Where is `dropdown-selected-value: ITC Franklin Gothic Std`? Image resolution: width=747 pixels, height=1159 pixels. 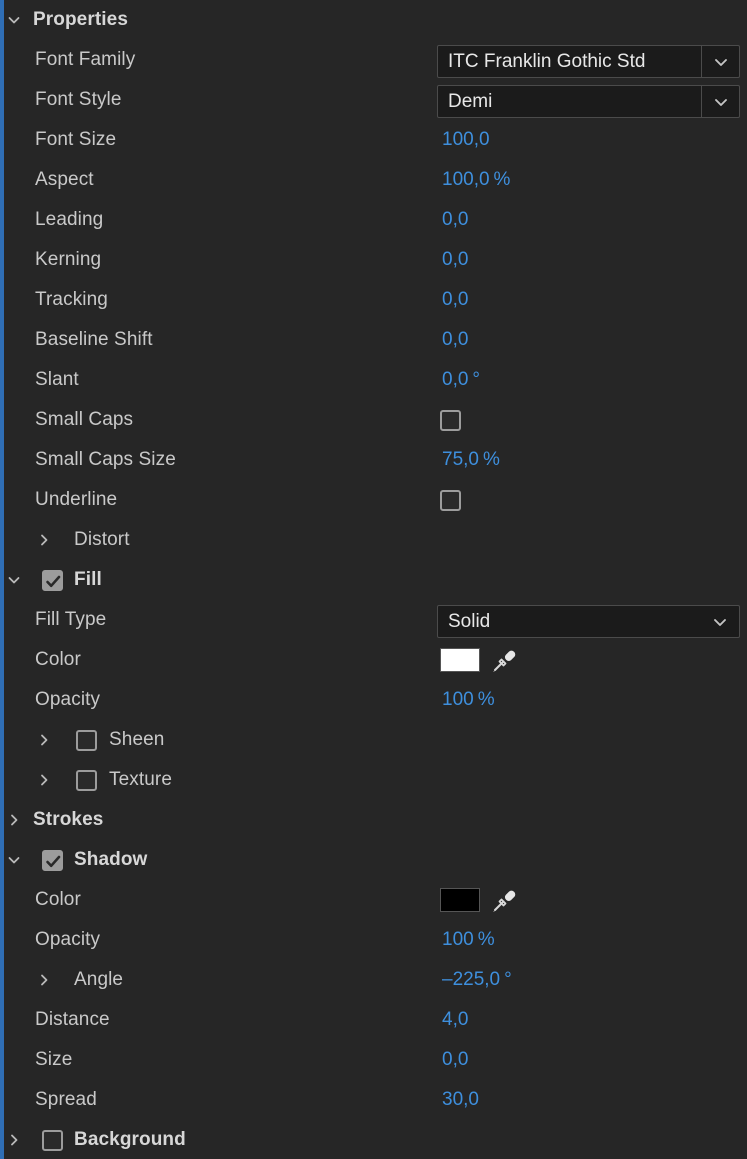
dropdown-selected-value: ITC Franklin Gothic Std is located at coordinates (547, 61).